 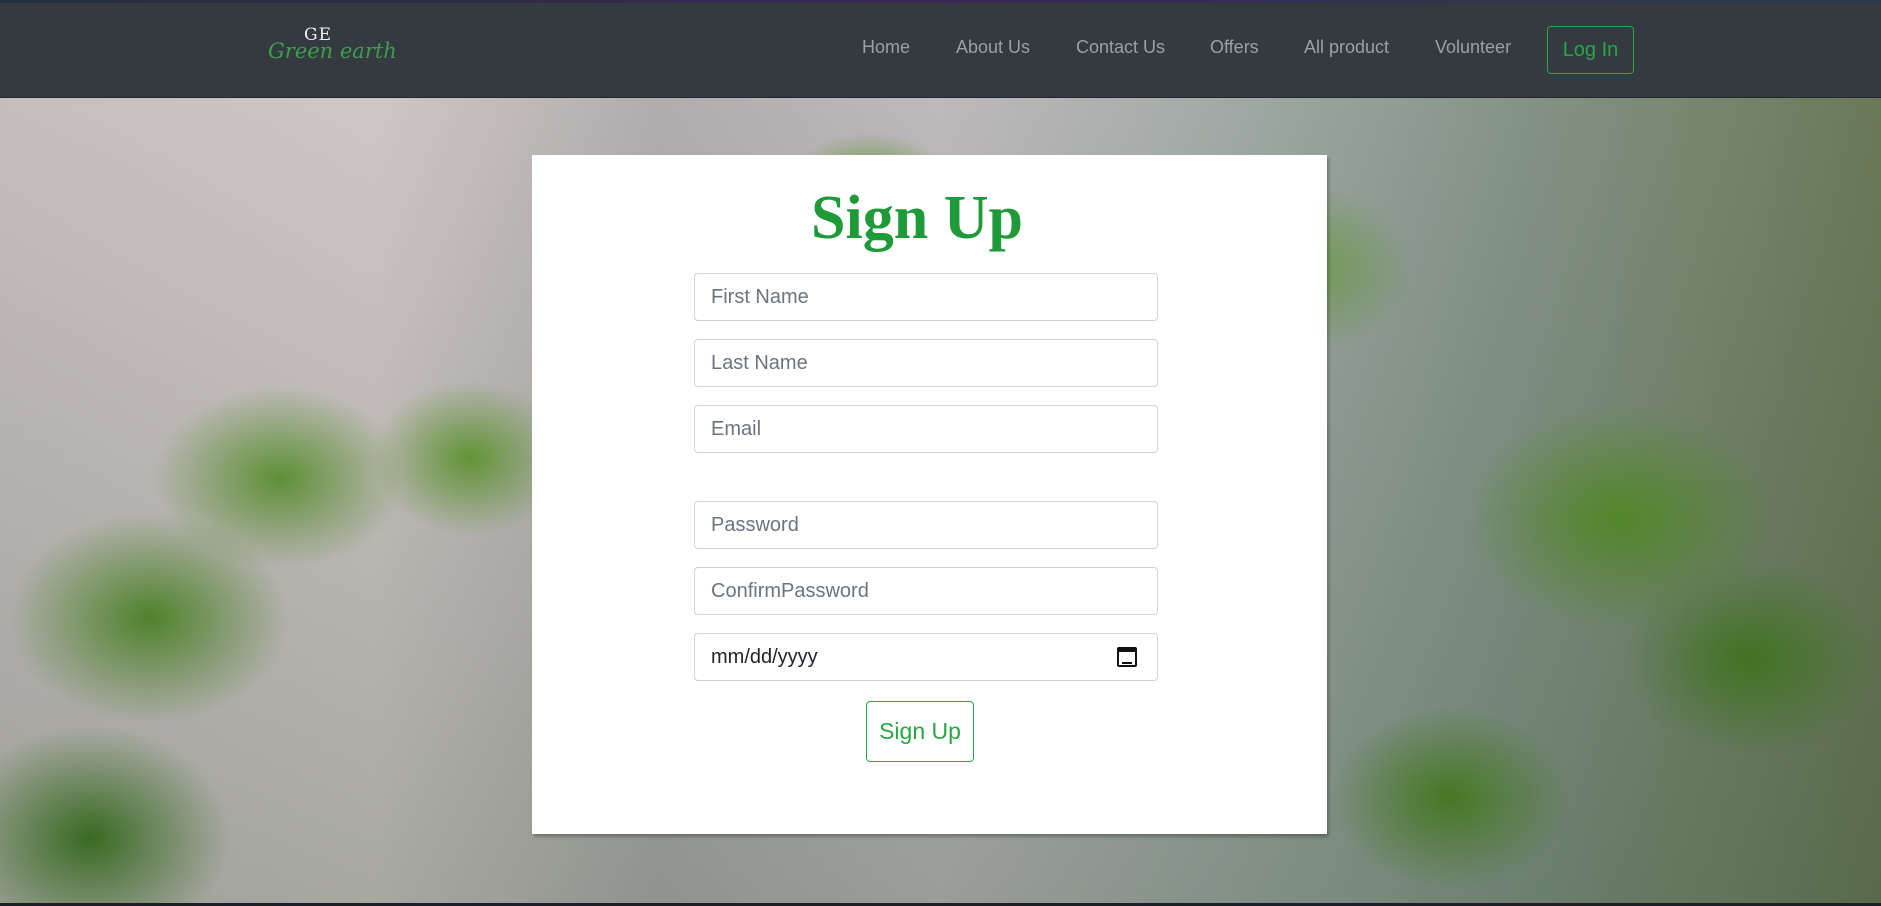 I want to click on calendar-icon, so click(x=1127, y=657).